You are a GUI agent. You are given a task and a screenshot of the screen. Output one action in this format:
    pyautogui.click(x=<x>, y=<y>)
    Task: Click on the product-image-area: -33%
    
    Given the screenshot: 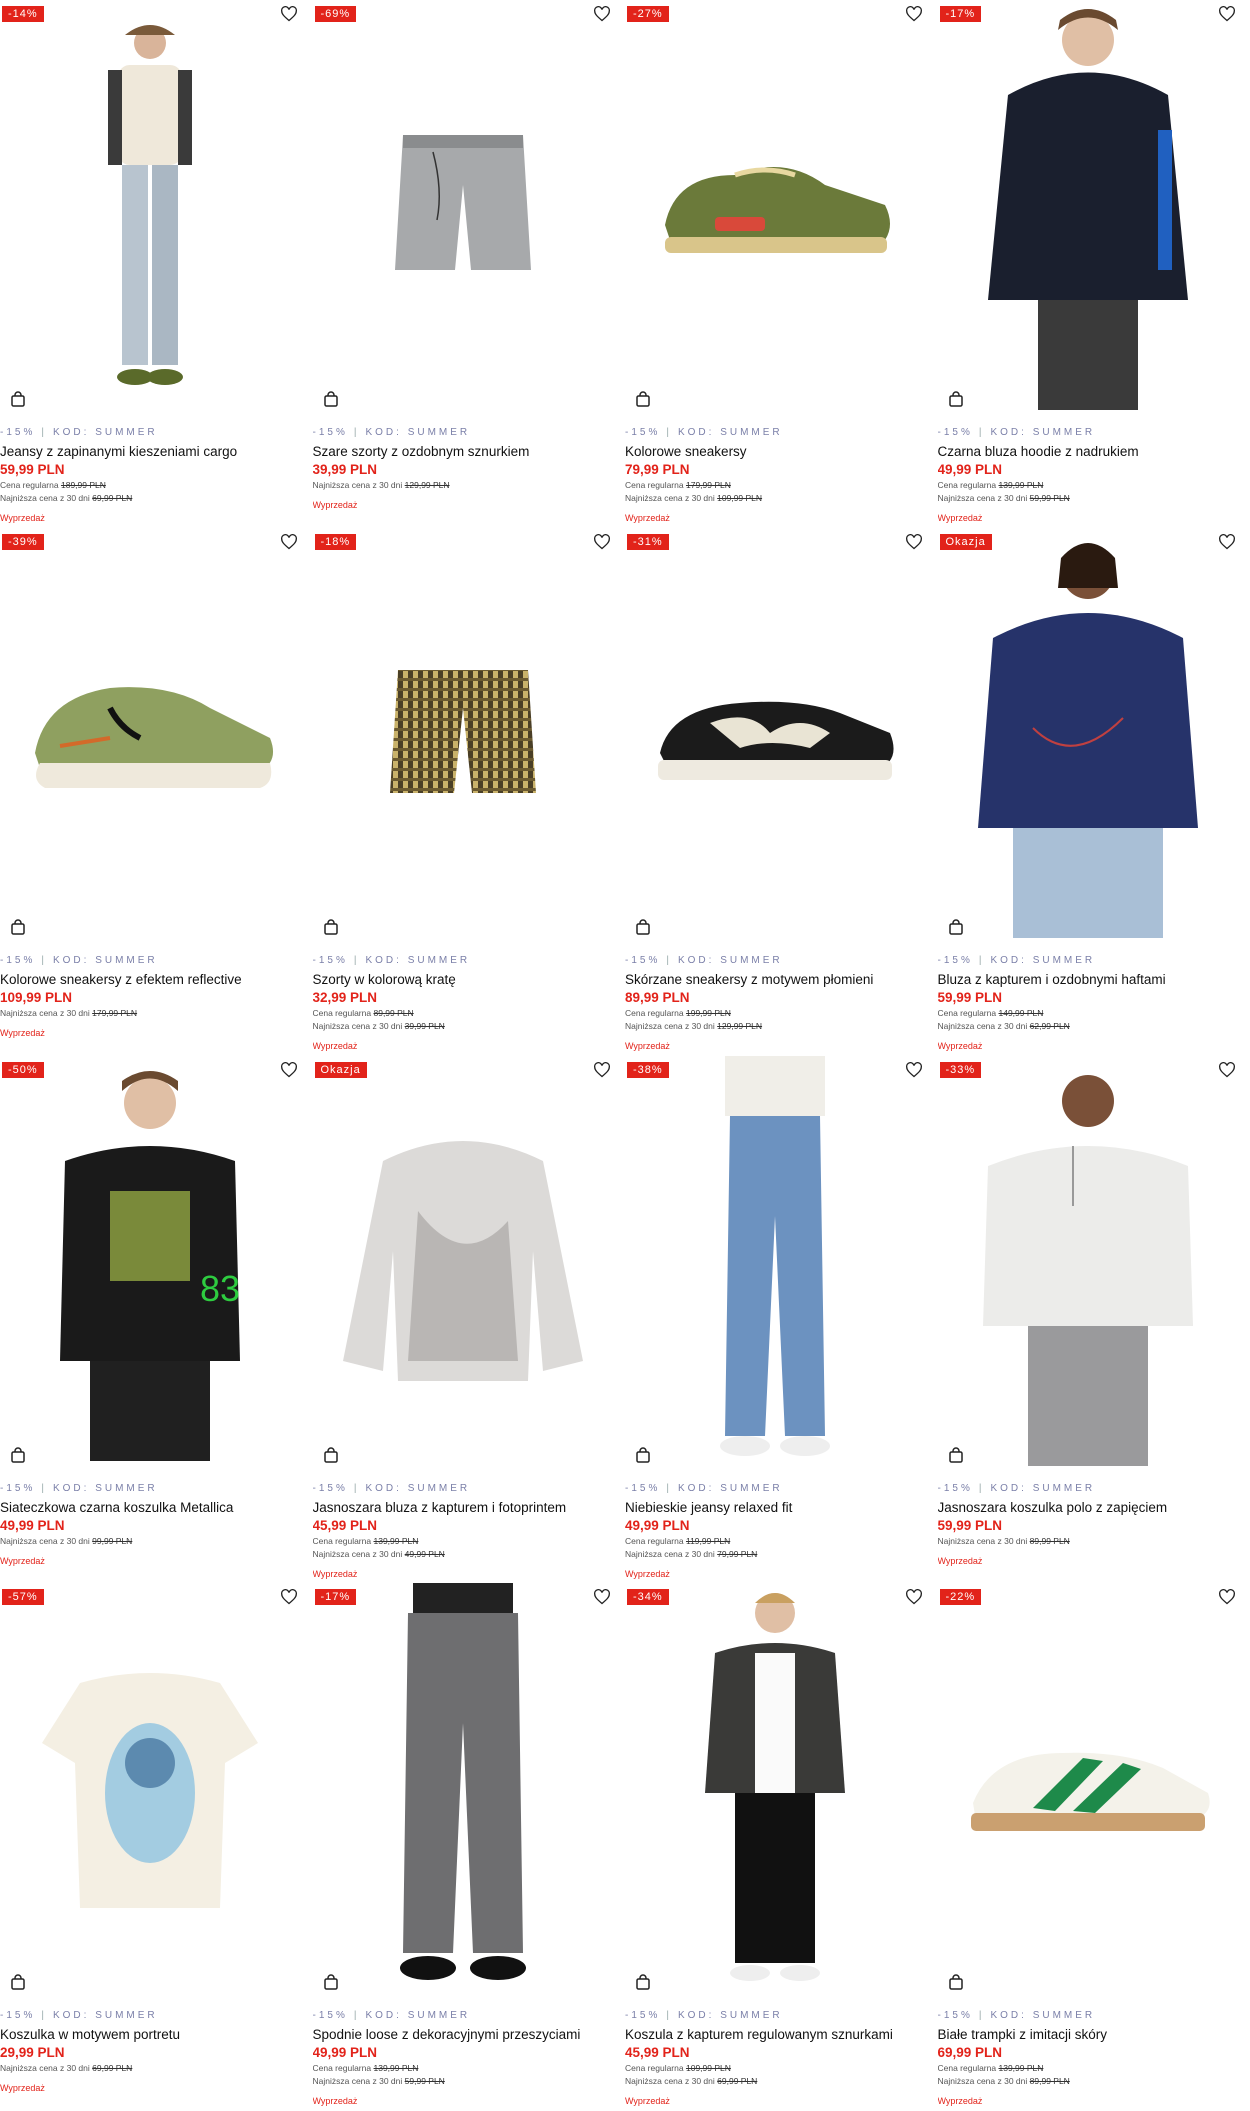 What is the action you would take?
    pyautogui.click(x=1087, y=1263)
    